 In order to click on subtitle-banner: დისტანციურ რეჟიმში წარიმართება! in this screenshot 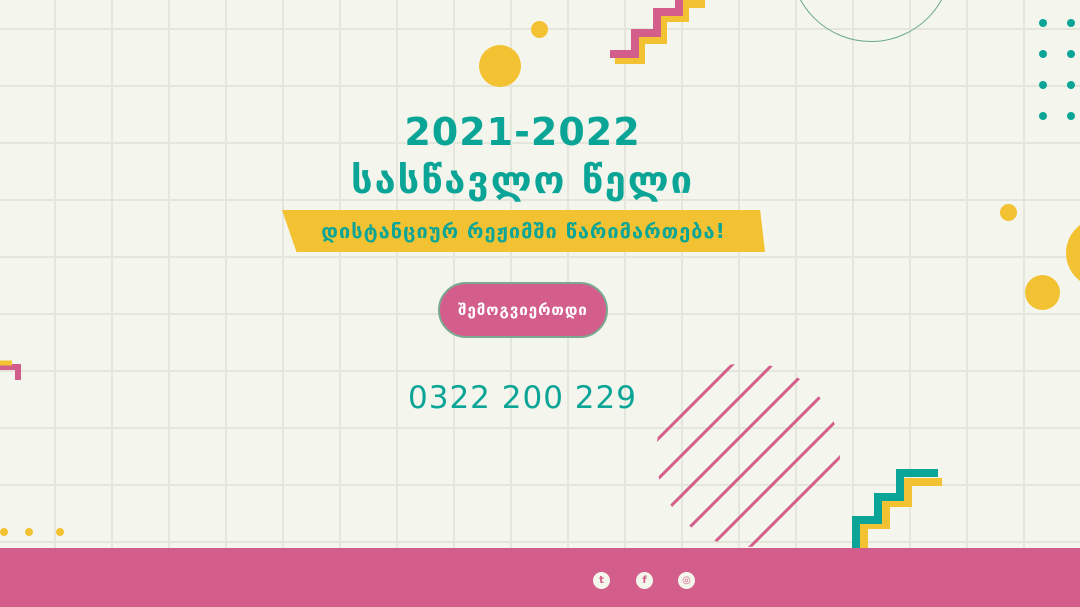, I will do `click(523, 231)`.